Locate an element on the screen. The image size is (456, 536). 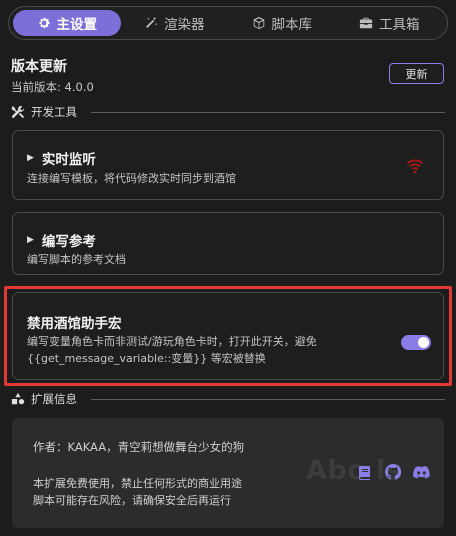
toolbox-icon is located at coordinates (366, 23).